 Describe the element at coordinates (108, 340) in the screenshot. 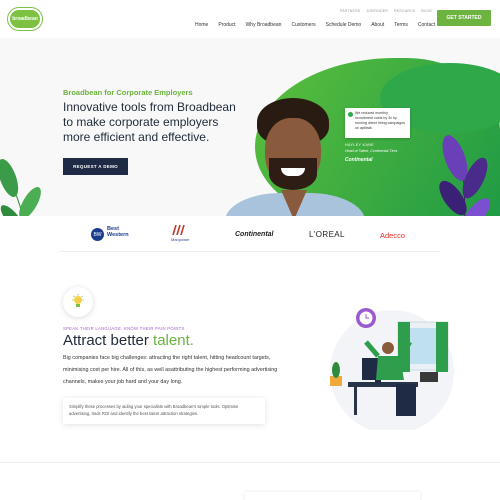

I see `section-title-main: Attract better` at that location.